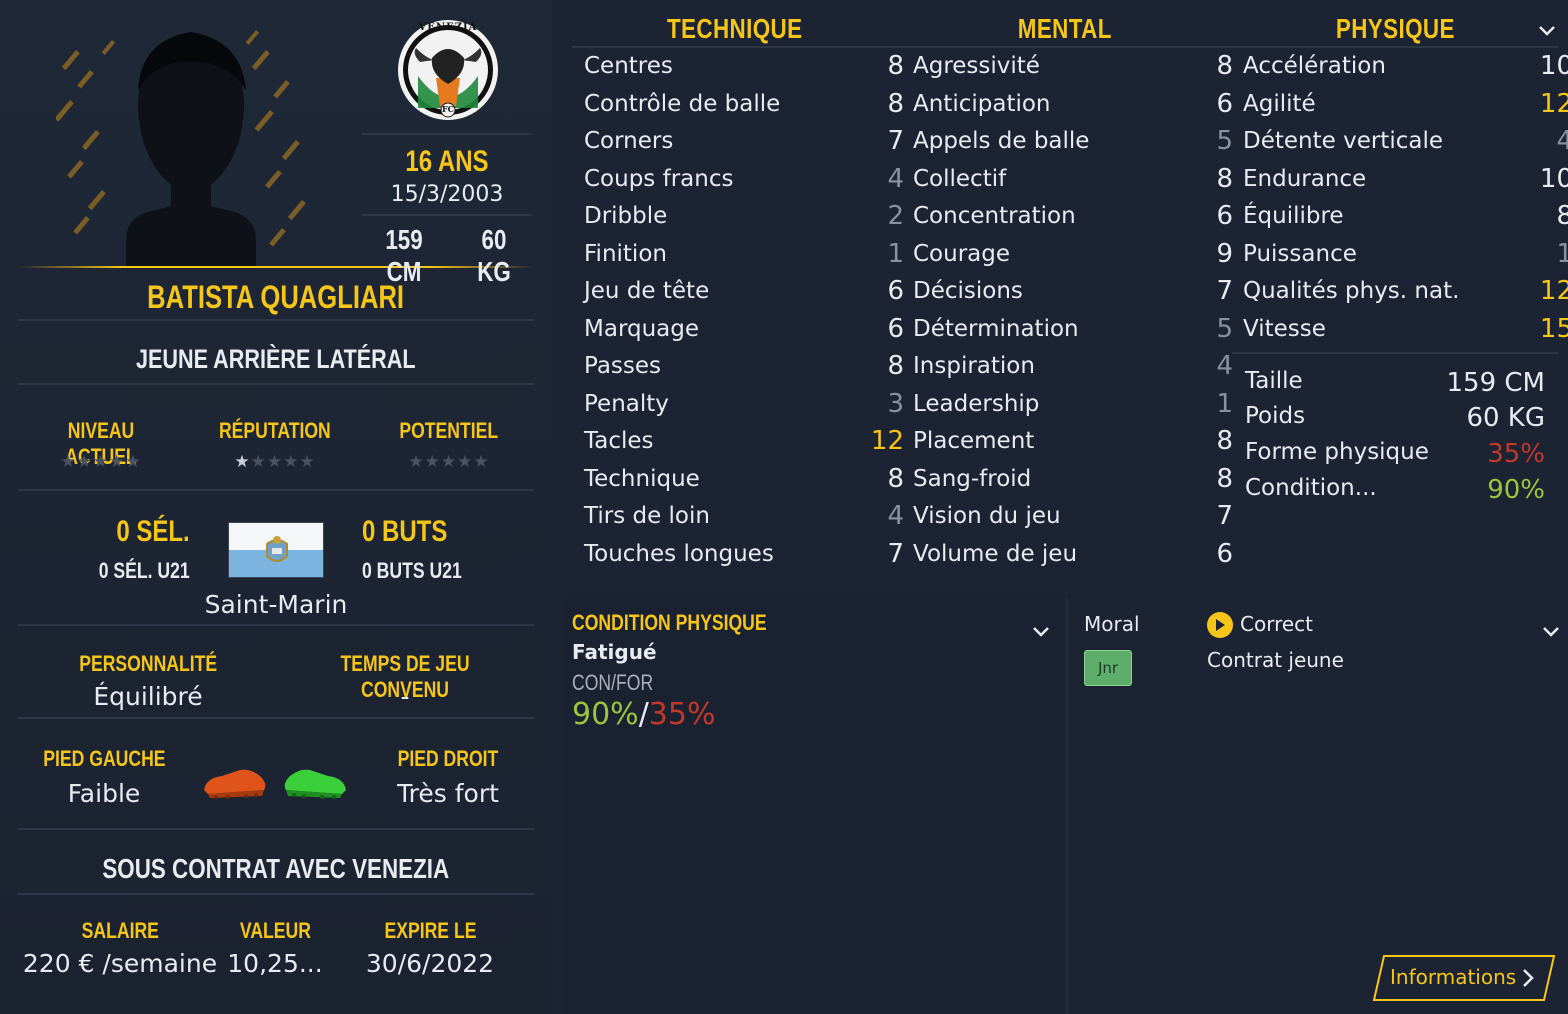 The image size is (1568, 1014). Describe the element at coordinates (746, 554) in the screenshot. I see `attribute-row: Touches longues 7` at that location.